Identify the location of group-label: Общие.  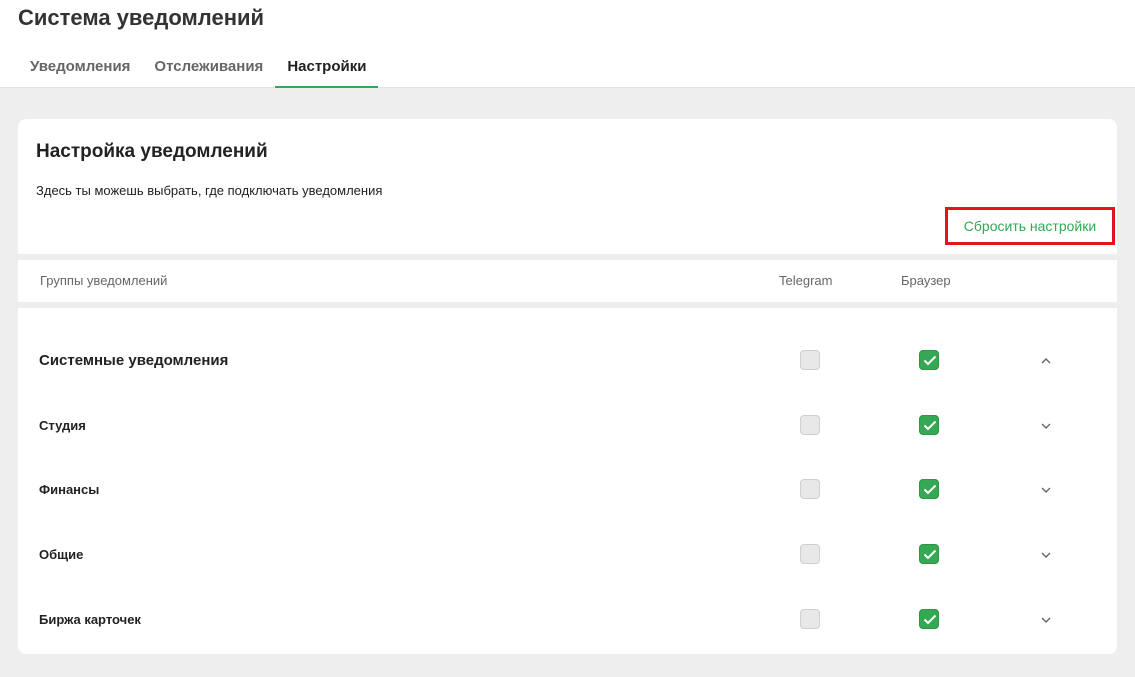
(61, 554).